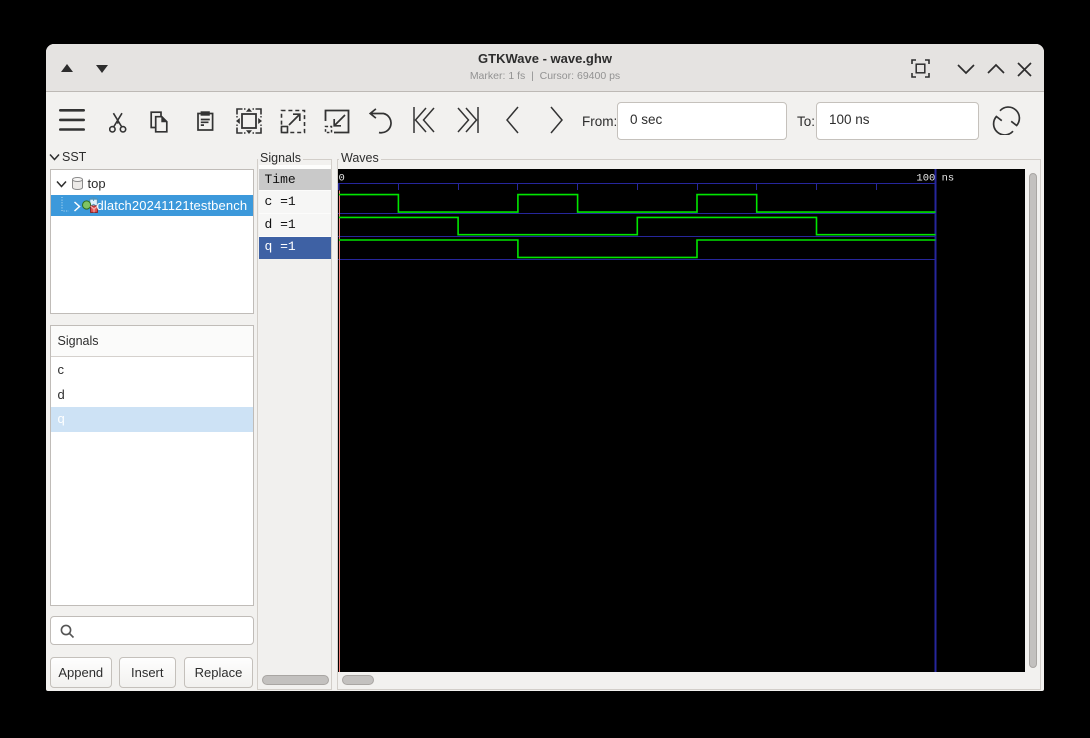 Image resolution: width=1090 pixels, height=738 pixels. Describe the element at coordinates (341, 178) in the screenshot. I see `svg-text: 0` at that location.